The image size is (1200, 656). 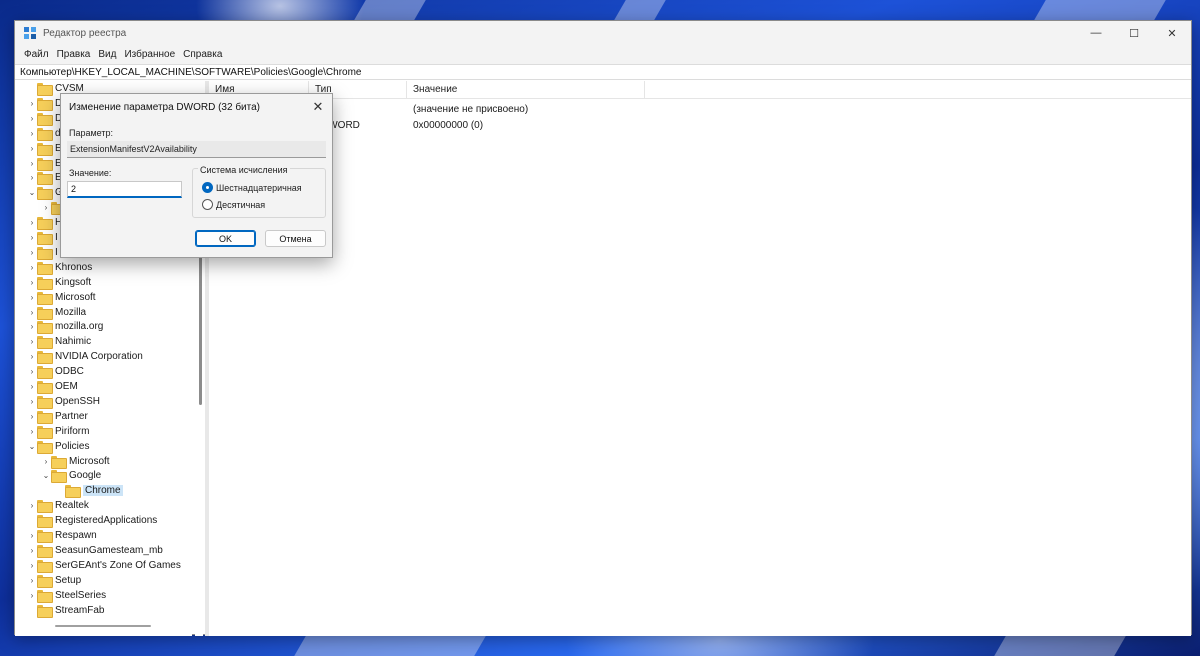 I want to click on tree-item: › Mozilla, so click(x=56, y=312).